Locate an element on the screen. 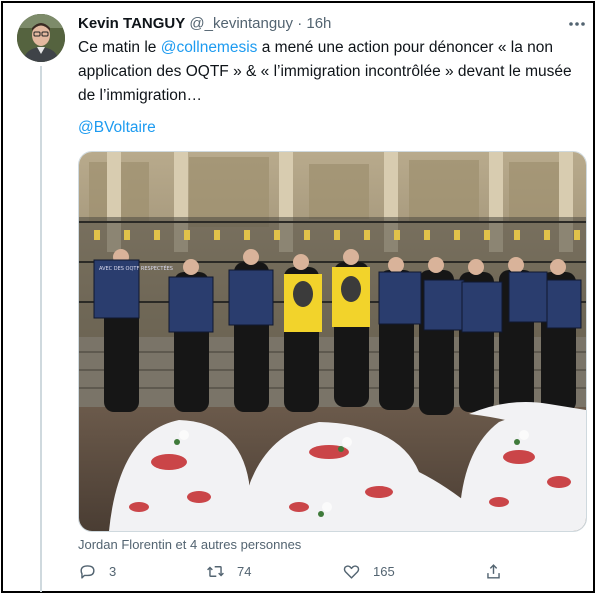 Image resolution: width=600 pixels, height=598 pixels. share-upload-icon is located at coordinates (493, 571).